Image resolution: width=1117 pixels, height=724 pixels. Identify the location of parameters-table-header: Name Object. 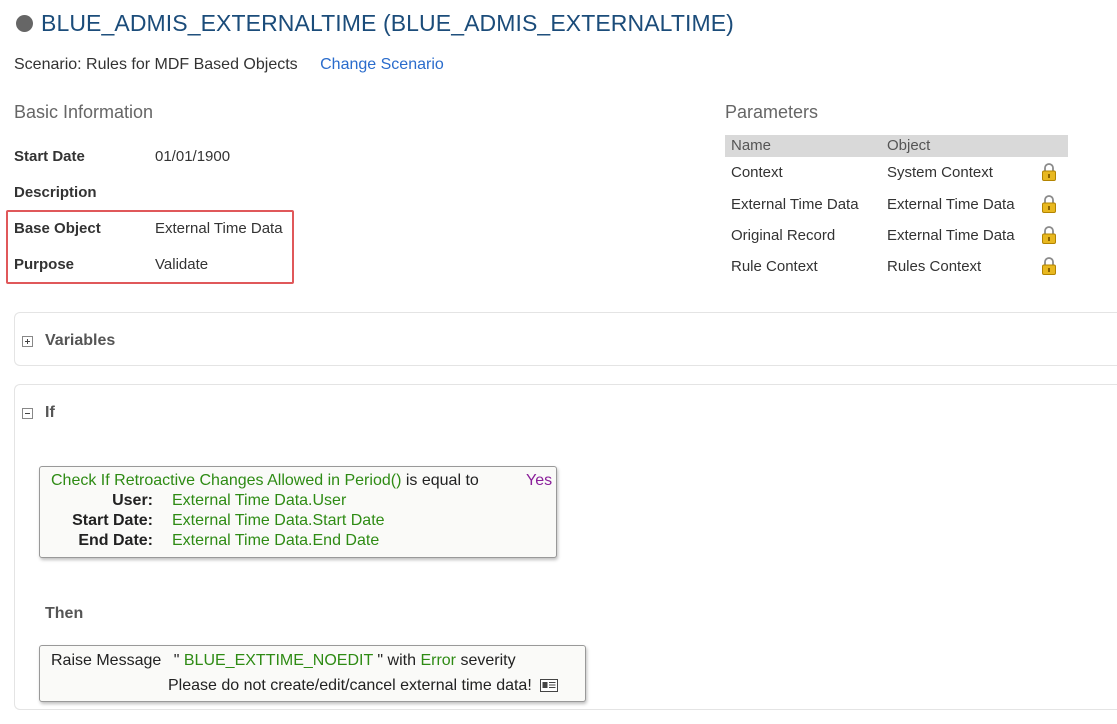
(896, 146).